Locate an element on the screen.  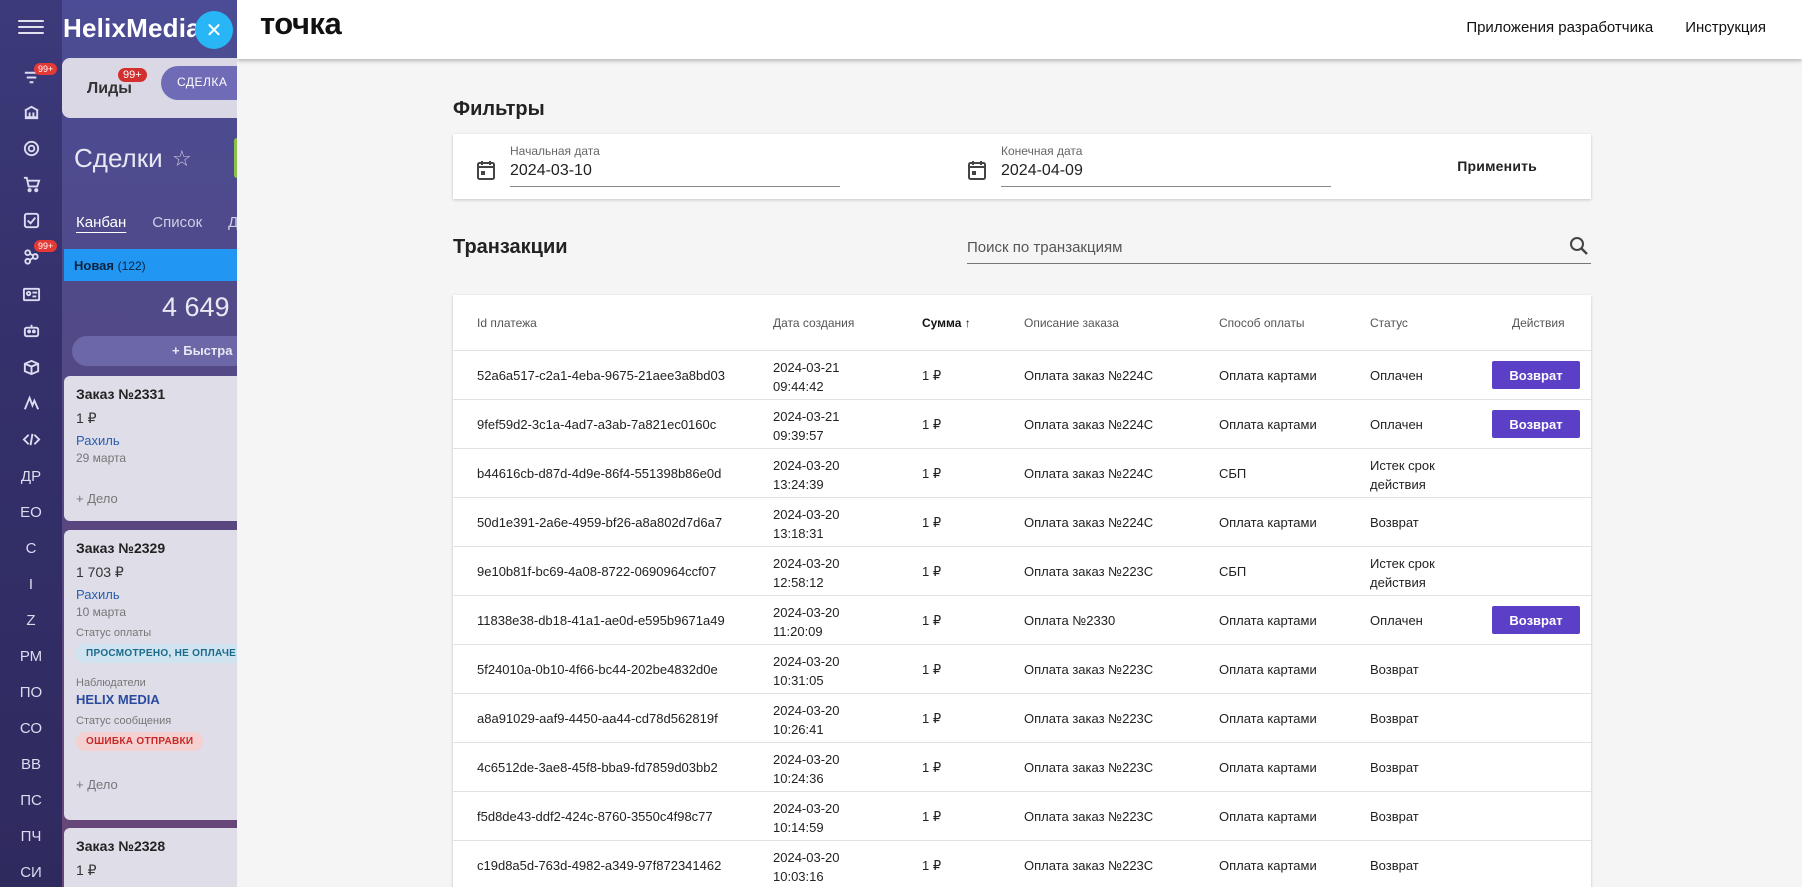
deal-card: Заказ №2331 1 ₽ Рахиль 29 марта + Дело is located at coordinates (153, 448).